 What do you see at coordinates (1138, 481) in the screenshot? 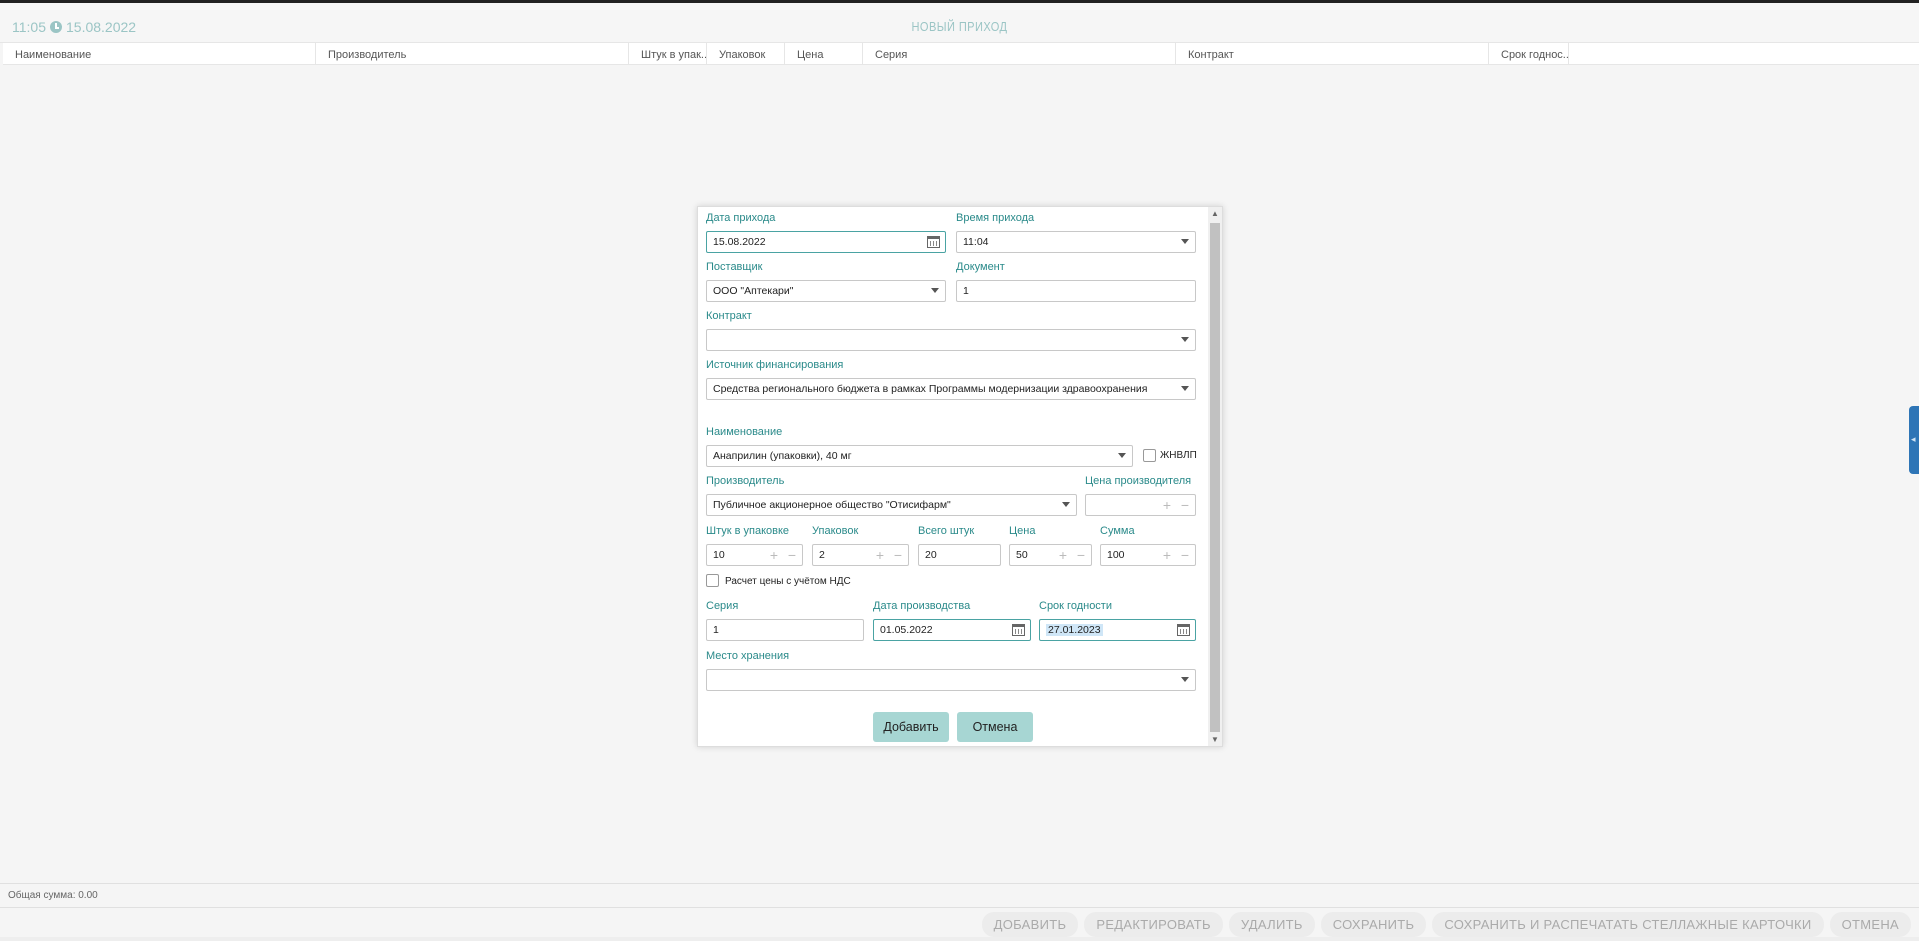
I see `manufacturer-price-label: Цена производителя` at bounding box center [1138, 481].